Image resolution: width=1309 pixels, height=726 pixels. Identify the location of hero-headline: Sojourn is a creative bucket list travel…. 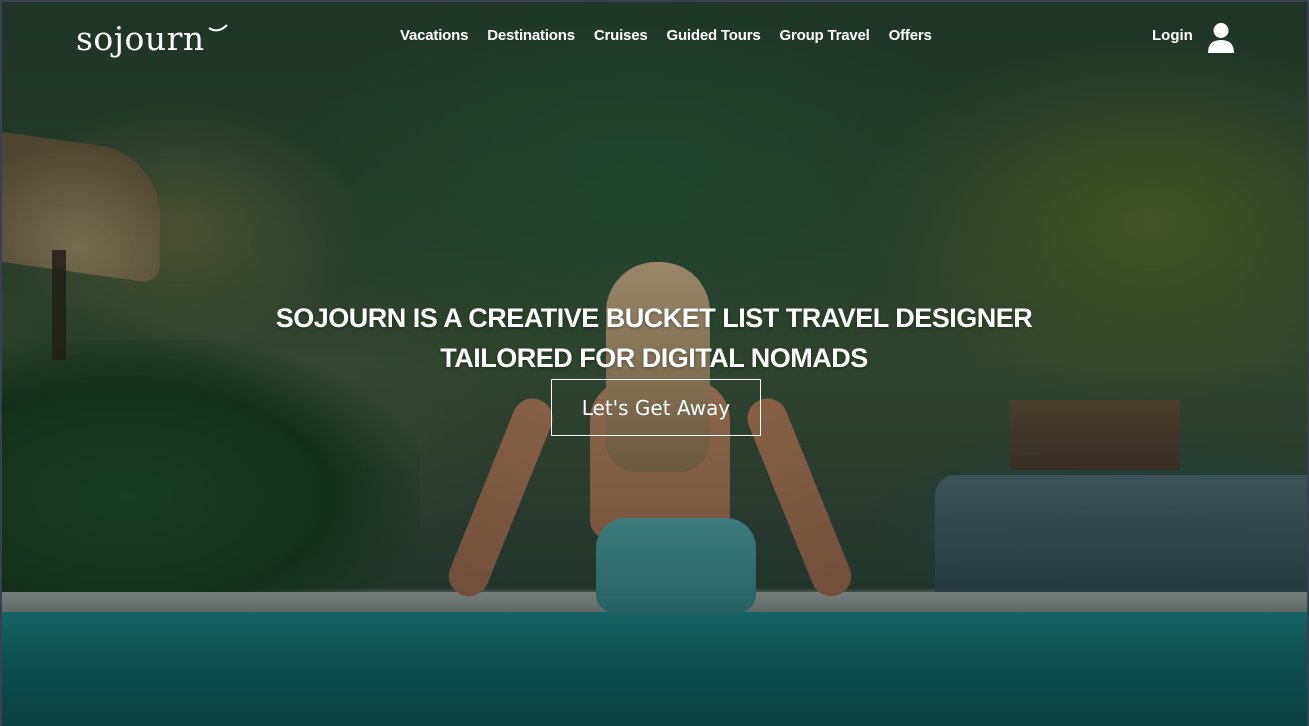
(654, 338).